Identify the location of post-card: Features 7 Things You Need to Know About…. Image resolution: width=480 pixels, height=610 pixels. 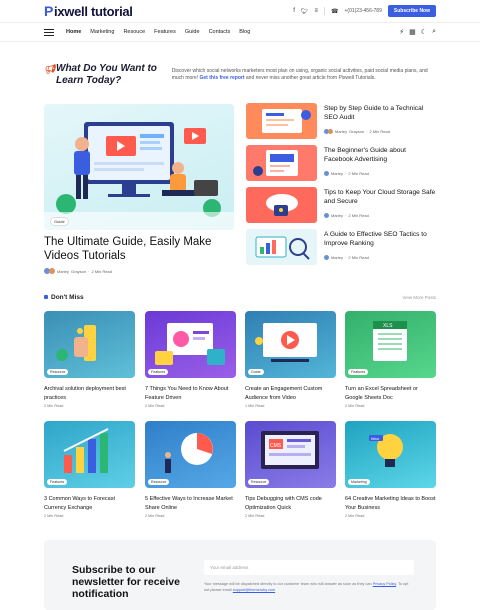
(190, 359).